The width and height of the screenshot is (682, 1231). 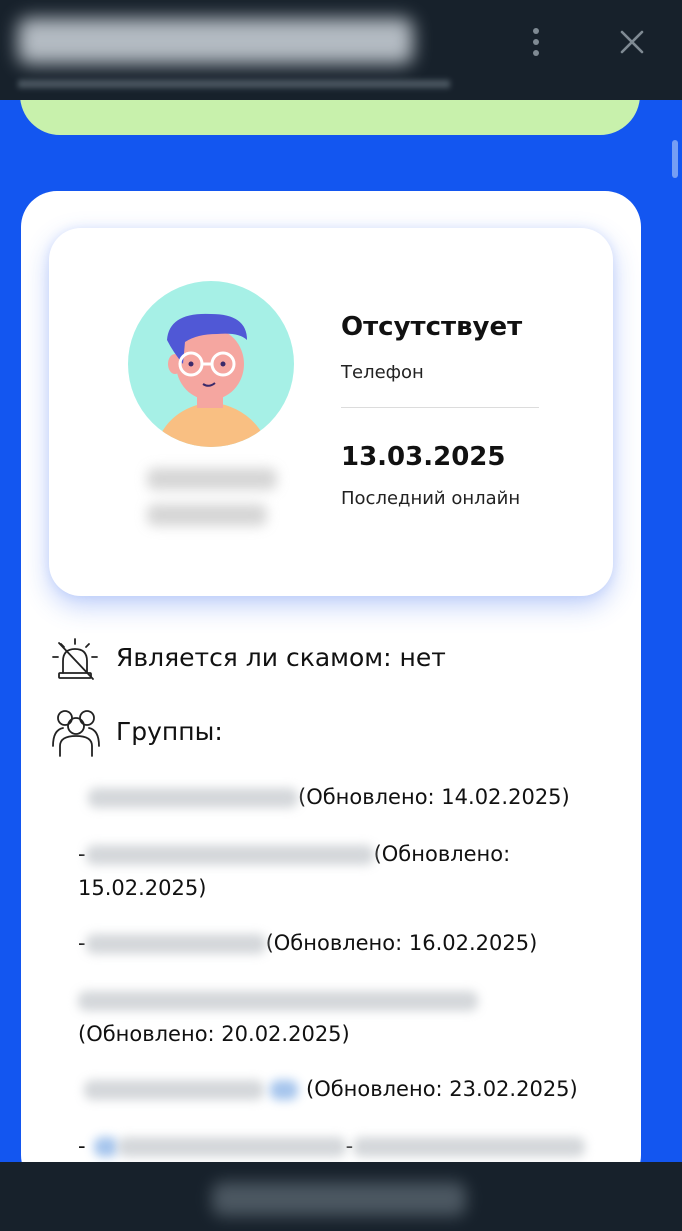 What do you see at coordinates (348, 871) in the screenshot?
I see `group-item: - (Обновлено: 15.02.2025)` at bounding box center [348, 871].